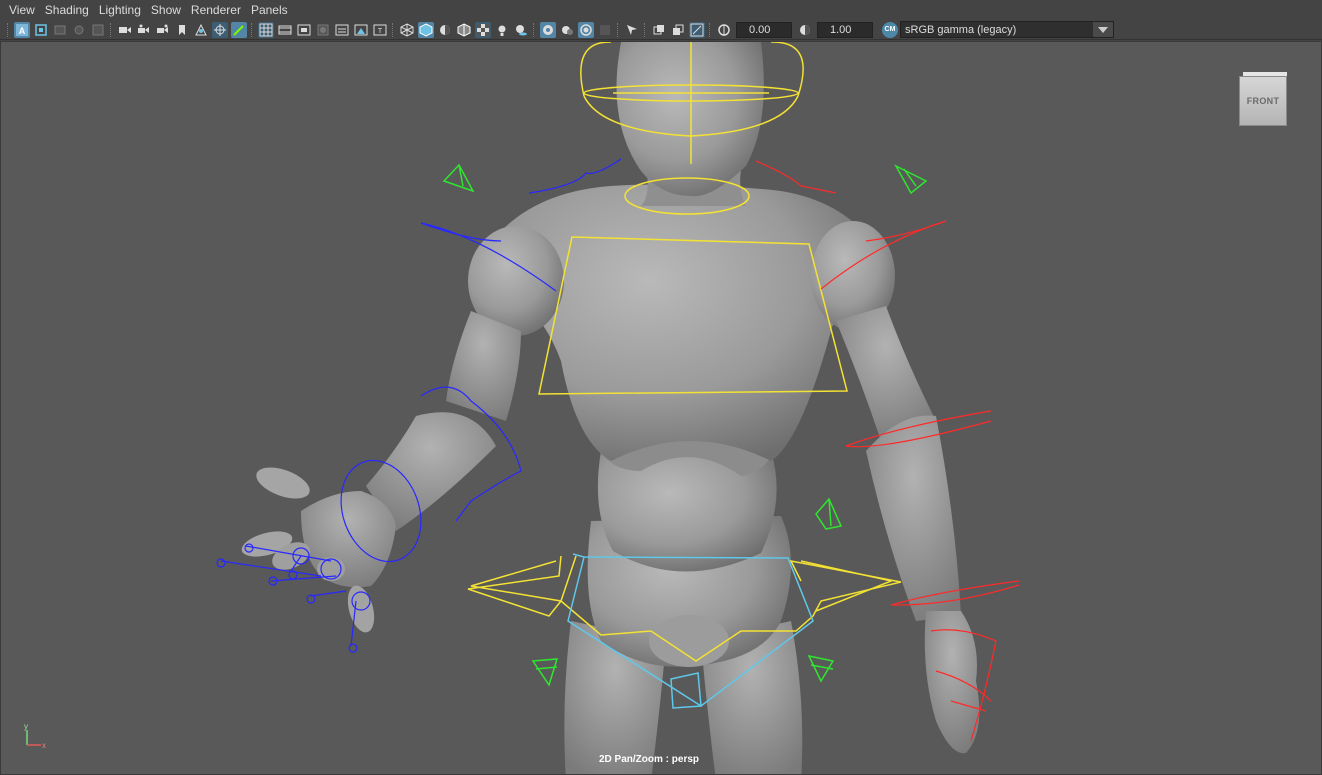  Describe the element at coordinates (125, 30) in the screenshot. I see `camera-icon` at that location.